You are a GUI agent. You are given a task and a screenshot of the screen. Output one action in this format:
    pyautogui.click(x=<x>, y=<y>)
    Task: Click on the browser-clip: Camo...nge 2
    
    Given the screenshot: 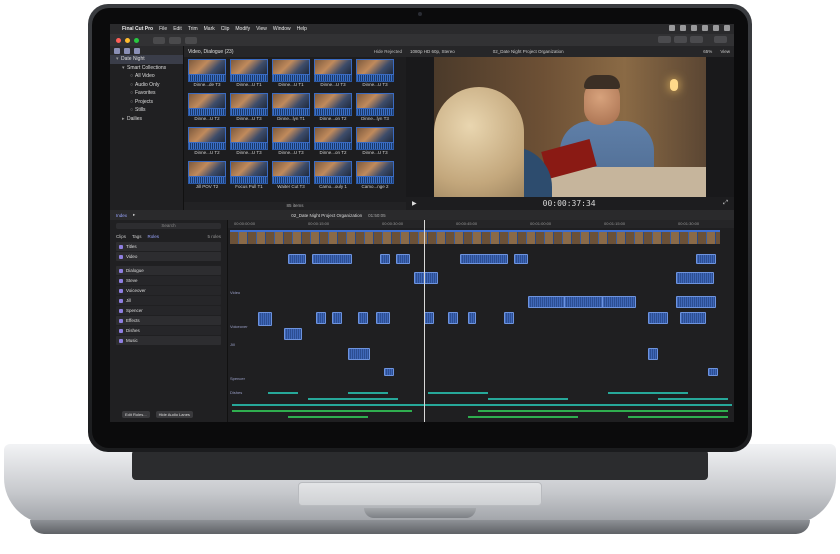 What is the action you would take?
    pyautogui.click(x=375, y=176)
    